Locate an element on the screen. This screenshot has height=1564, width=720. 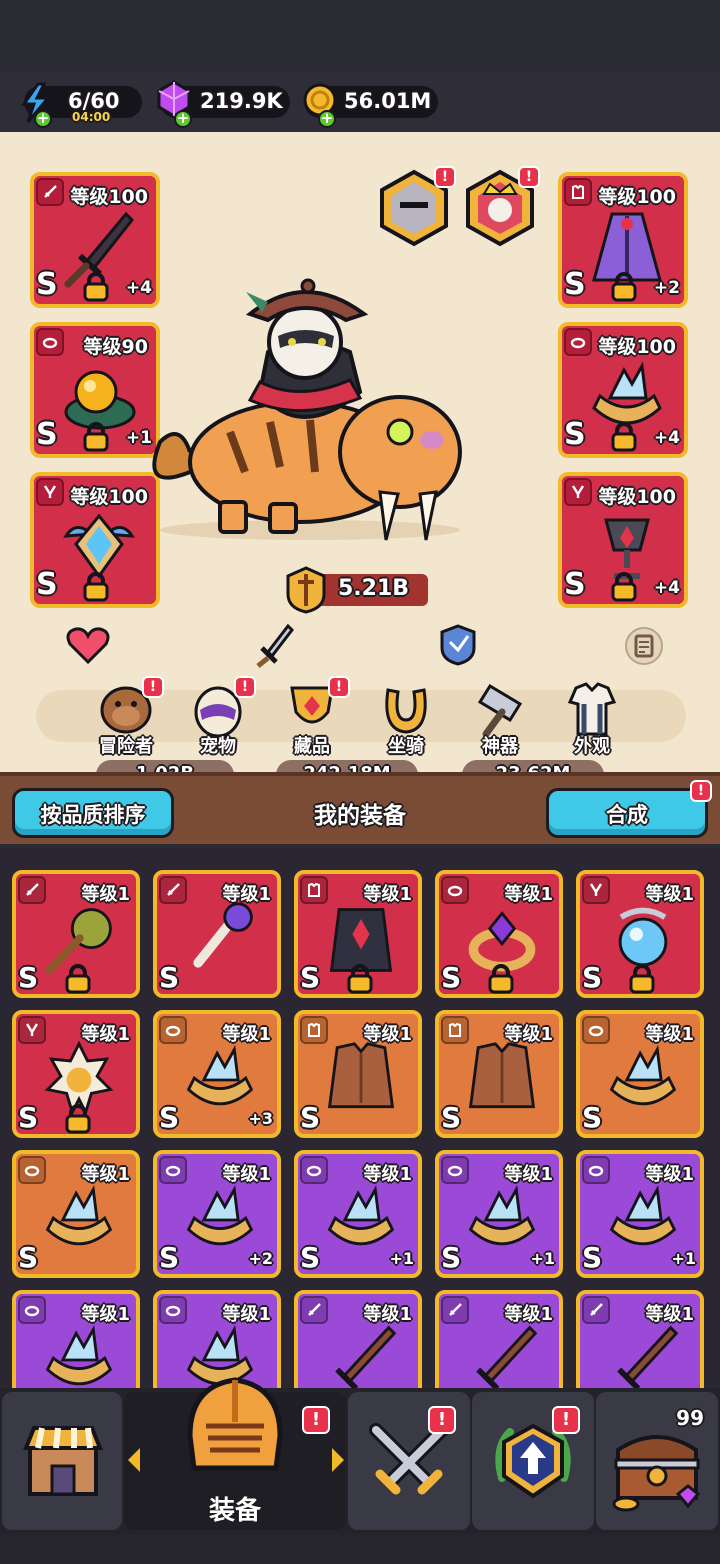
mount-horseshoe-icon is located at coordinates (406, 711).